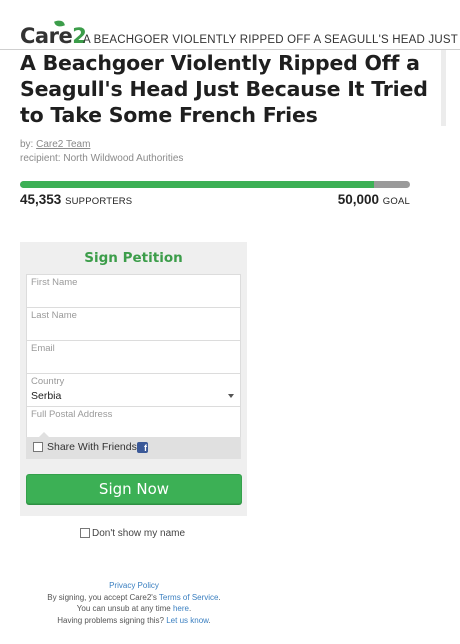  Describe the element at coordinates (63, 144) in the screenshot. I see `author-link: Care2 Team` at that location.